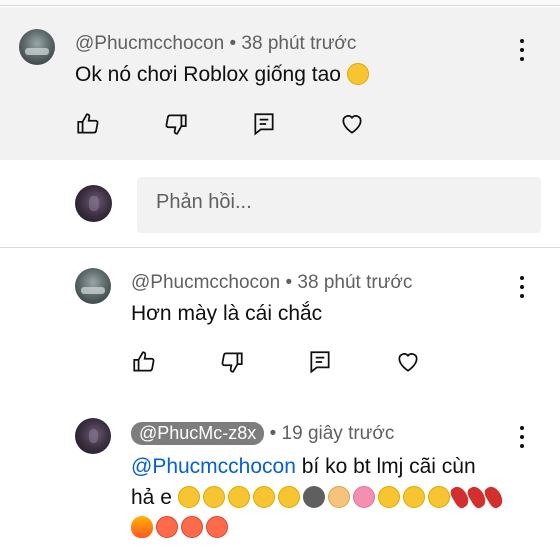 The image size is (560, 560). Describe the element at coordinates (338, 433) in the screenshot. I see `reply-time: 19 giây trước` at that location.